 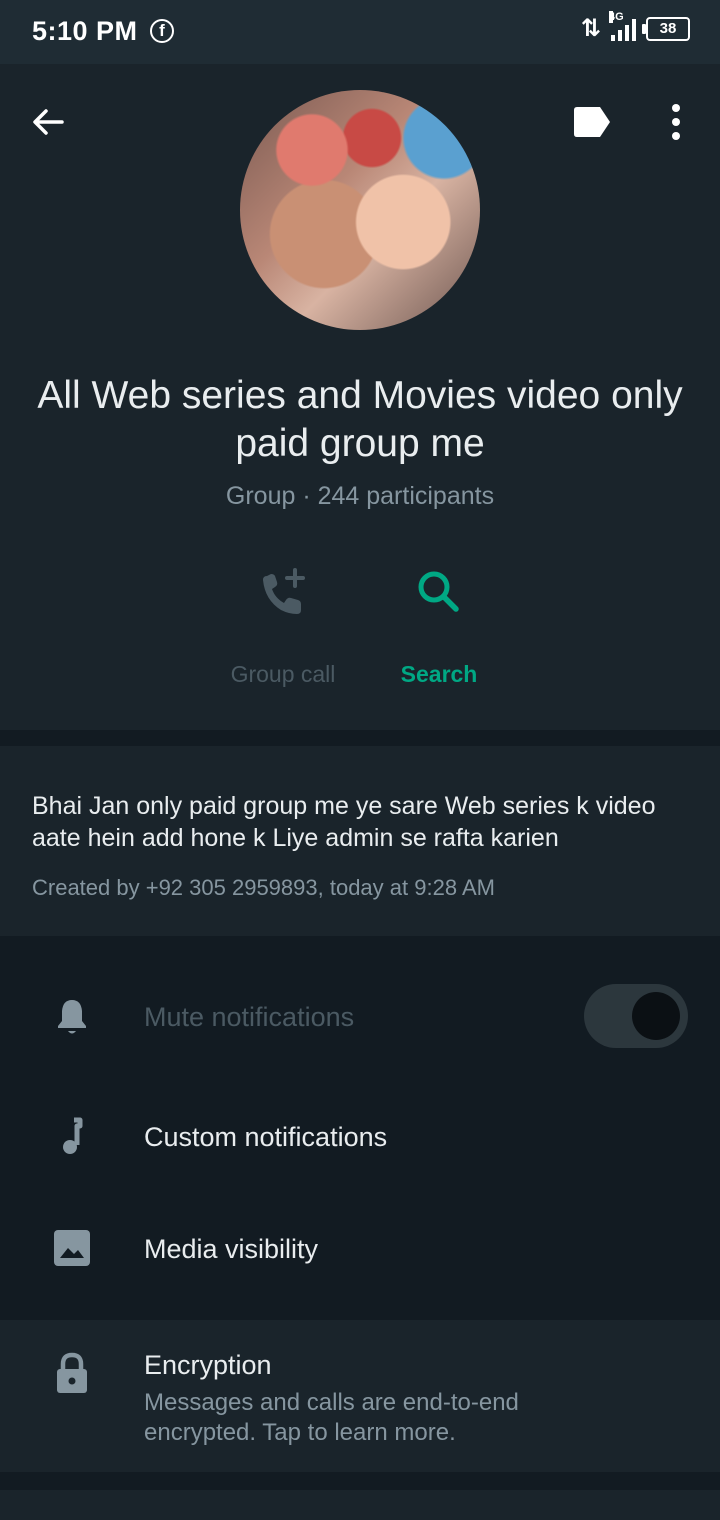 I want to click on label-button, so click(x=592, y=122).